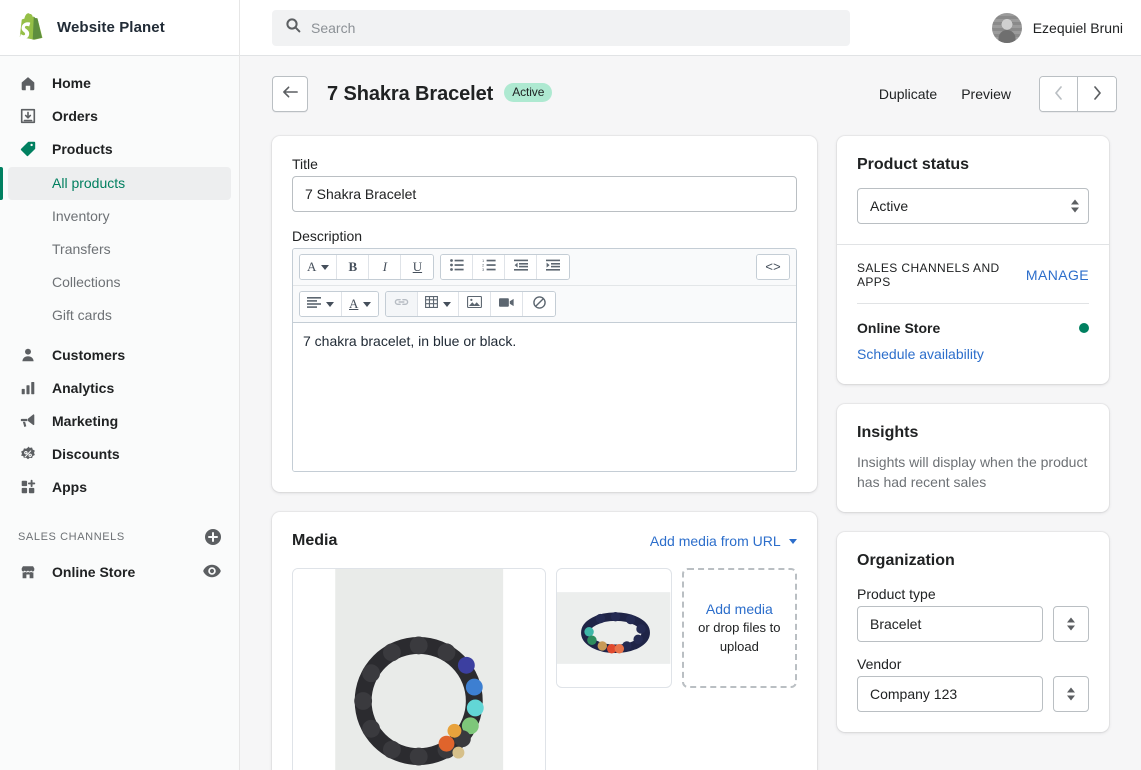  I want to click on duplicate-button: Duplicate, so click(908, 94).